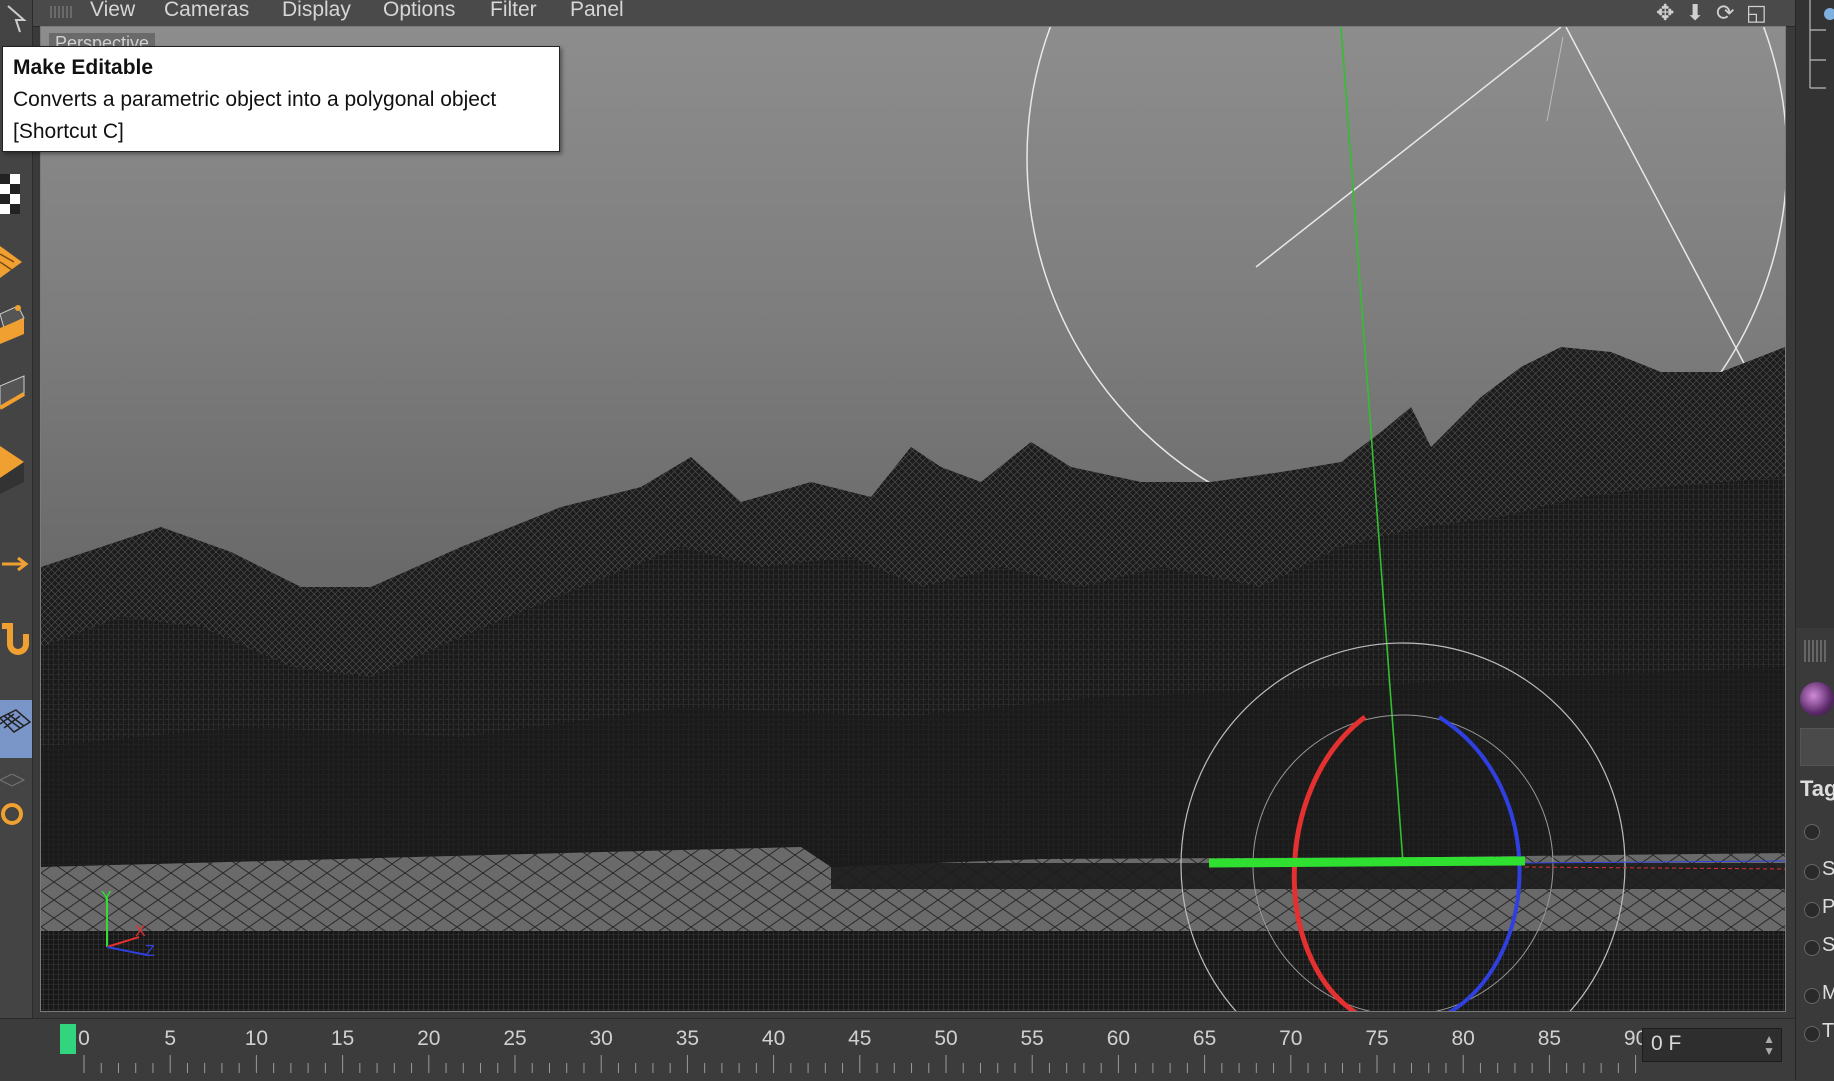 The image size is (1834, 1081). I want to click on timeline-tick-label: 80, so click(1463, 1038).